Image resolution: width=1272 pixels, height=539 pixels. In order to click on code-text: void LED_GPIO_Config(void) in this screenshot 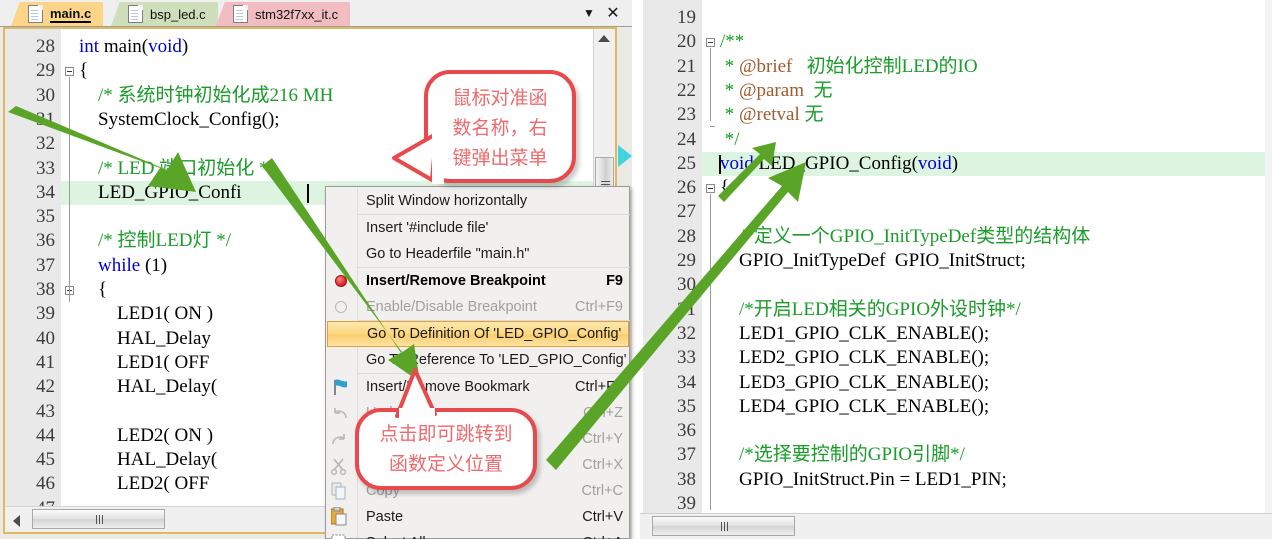, I will do `click(839, 163)`.